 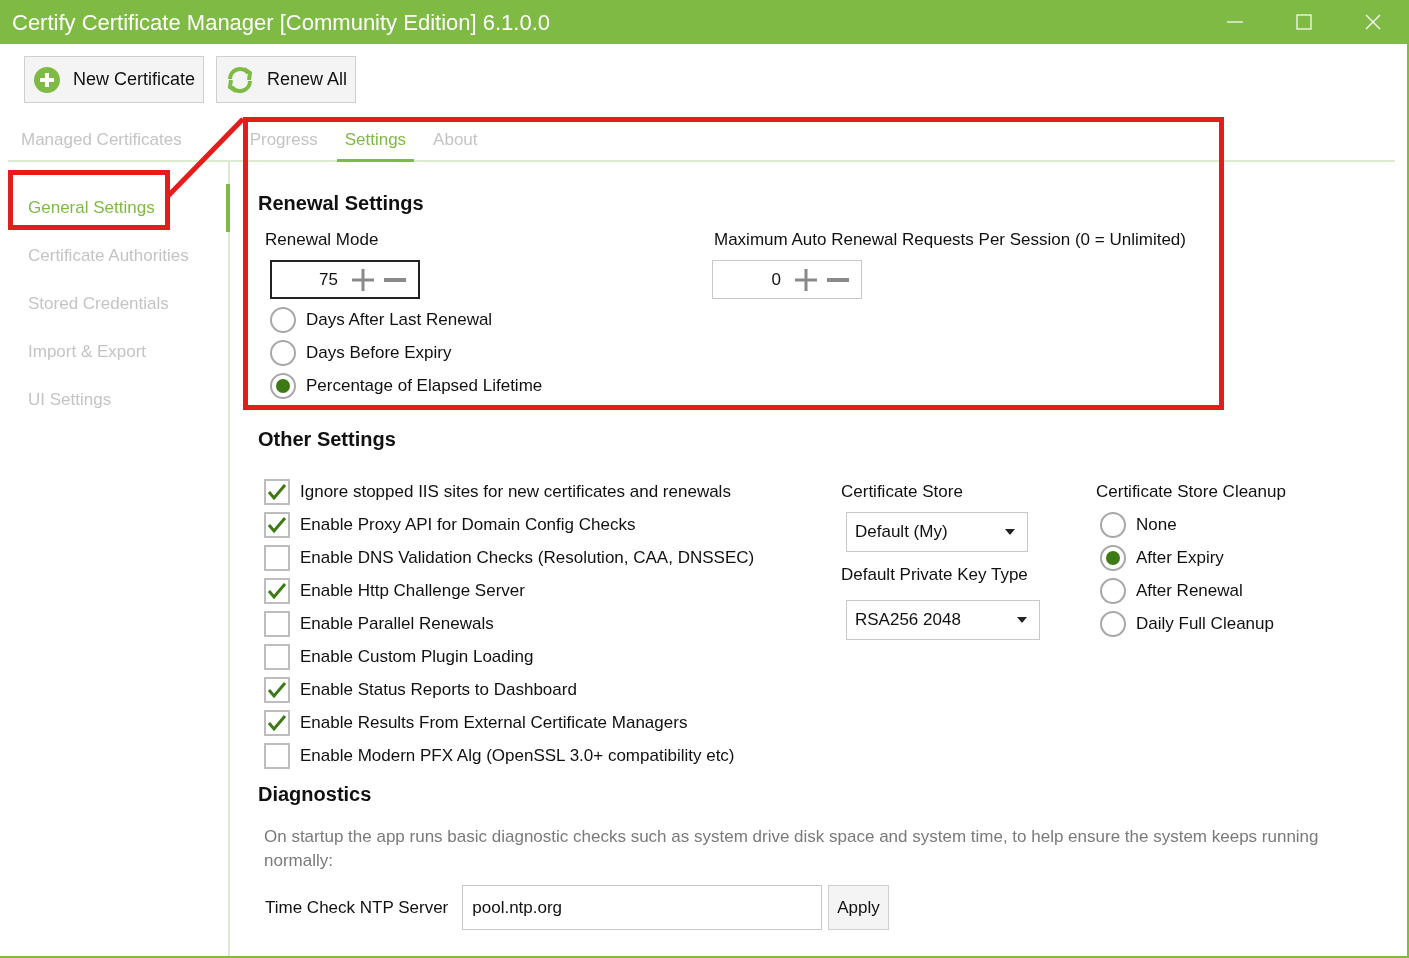 I want to click on radio-option: After Renewal, so click(x=1193, y=590).